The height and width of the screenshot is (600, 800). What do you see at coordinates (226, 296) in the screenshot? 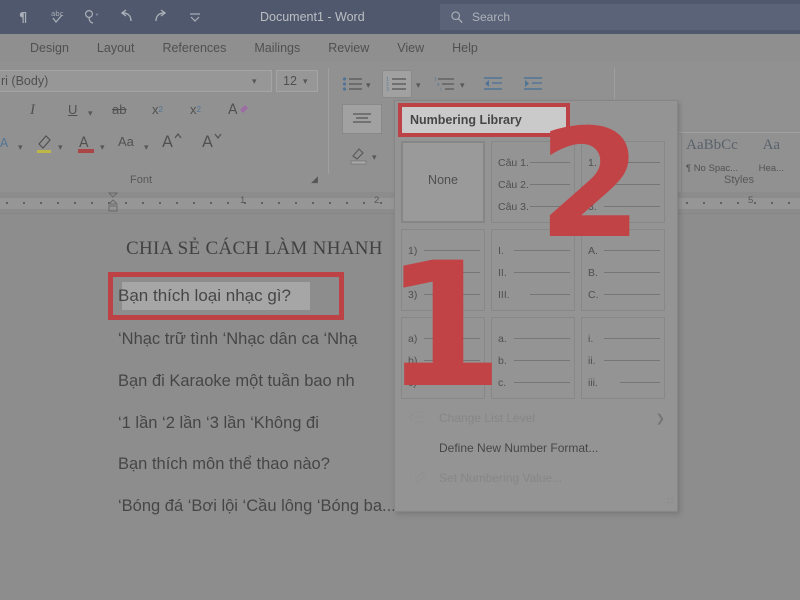
I see `annotation-rectangle-selected-text` at bounding box center [226, 296].